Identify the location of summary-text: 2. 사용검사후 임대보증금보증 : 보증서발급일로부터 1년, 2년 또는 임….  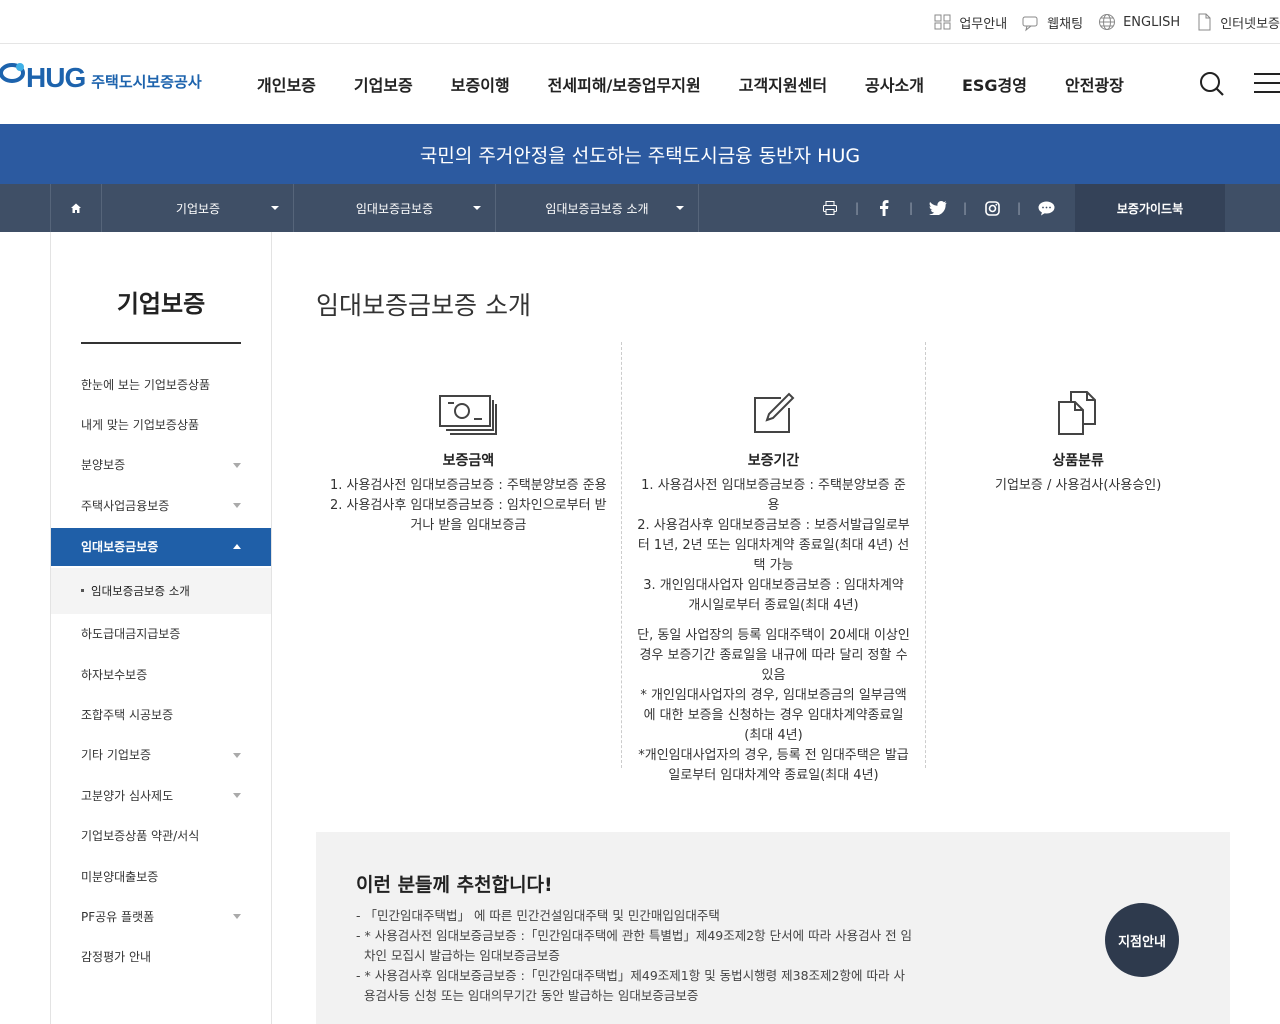
(773, 545).